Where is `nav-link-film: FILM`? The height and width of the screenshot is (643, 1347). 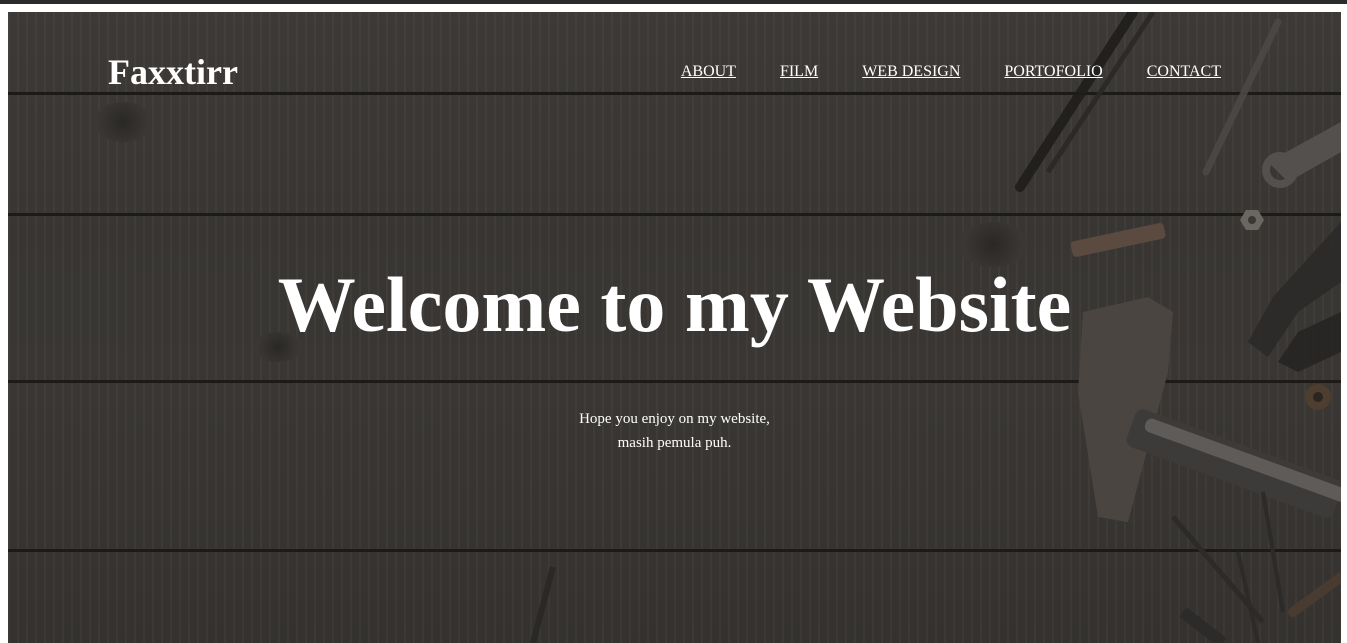
nav-link-film: FILM is located at coordinates (799, 72).